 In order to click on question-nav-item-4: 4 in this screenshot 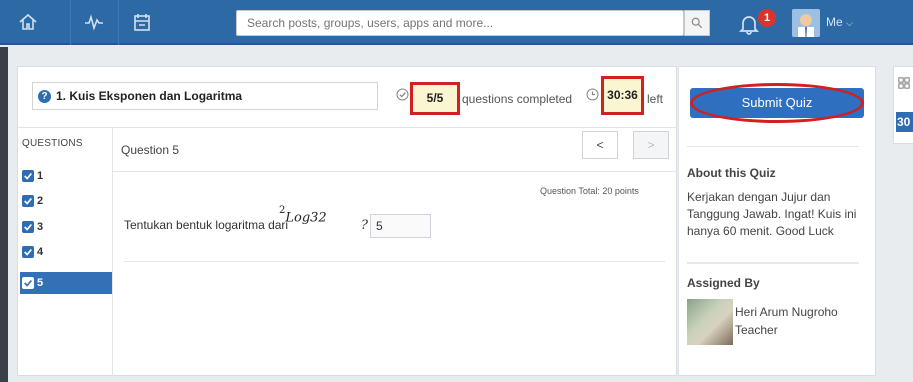, I will do `click(66, 252)`.